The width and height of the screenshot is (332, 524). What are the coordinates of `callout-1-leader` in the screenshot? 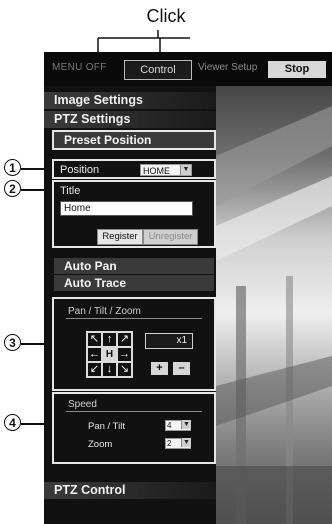 It's located at (36, 169).